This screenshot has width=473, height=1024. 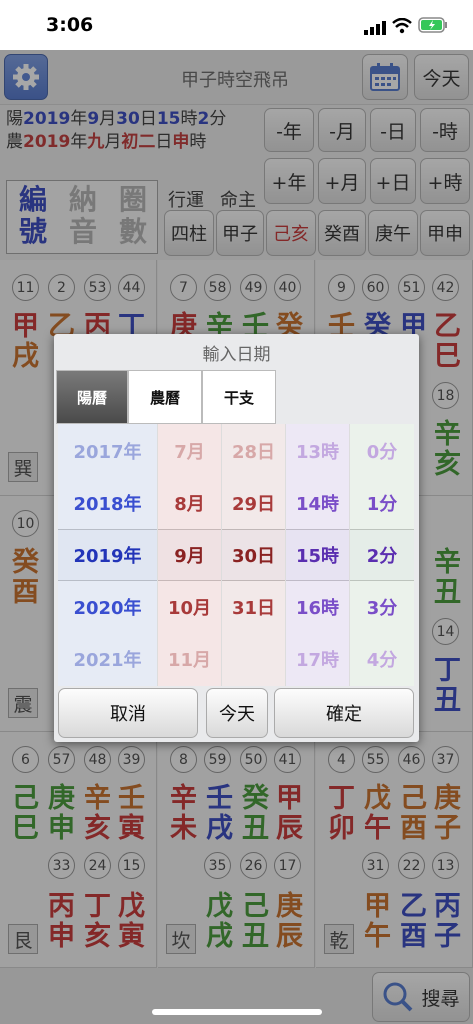 I want to click on tab-ganzhi: 干支, so click(x=239, y=397).